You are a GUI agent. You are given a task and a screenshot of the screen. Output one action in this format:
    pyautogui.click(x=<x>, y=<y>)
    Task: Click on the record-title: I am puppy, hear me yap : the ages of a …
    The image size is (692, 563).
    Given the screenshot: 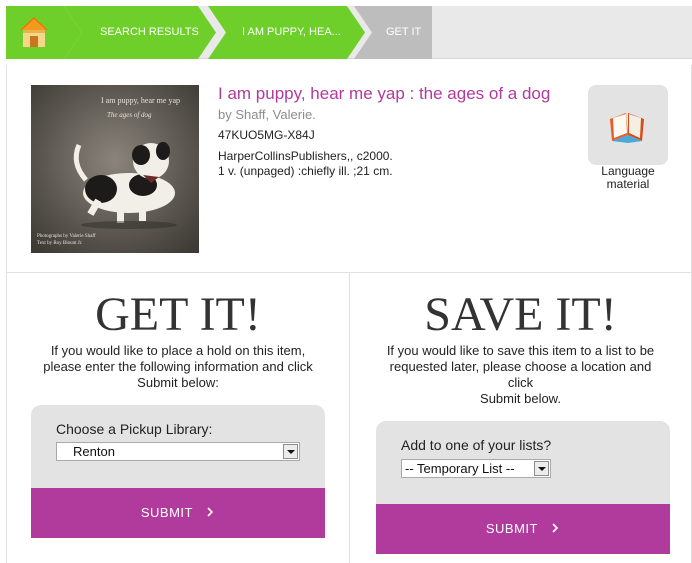 What is the action you would take?
    pyautogui.click(x=384, y=94)
    